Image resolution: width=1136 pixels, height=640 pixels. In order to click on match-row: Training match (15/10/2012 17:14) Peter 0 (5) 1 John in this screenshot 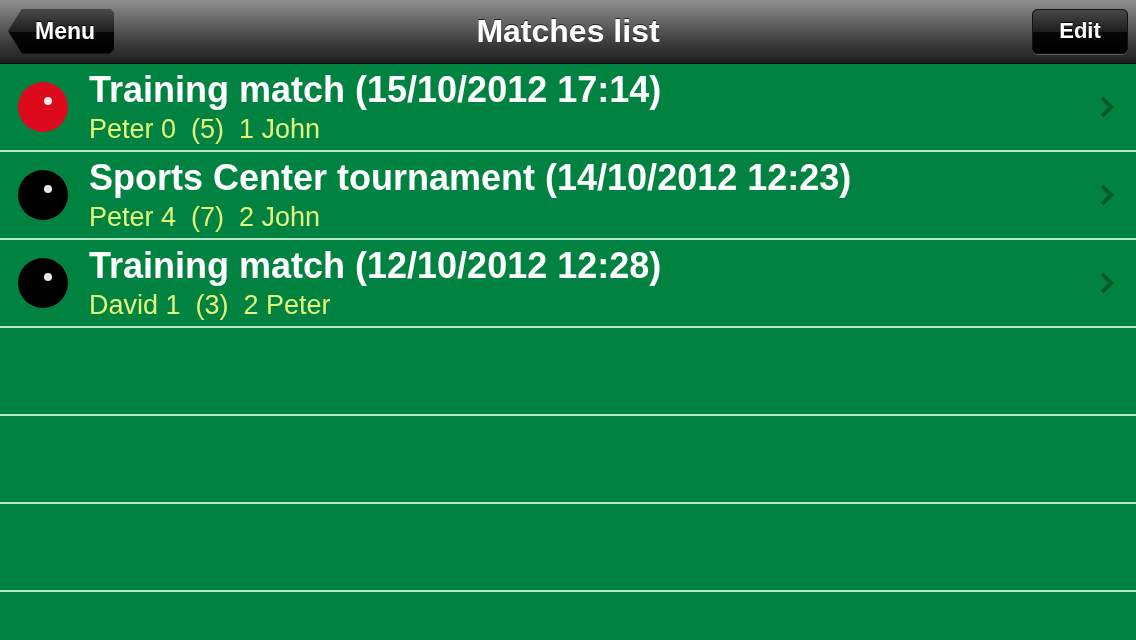, I will do `click(568, 108)`.